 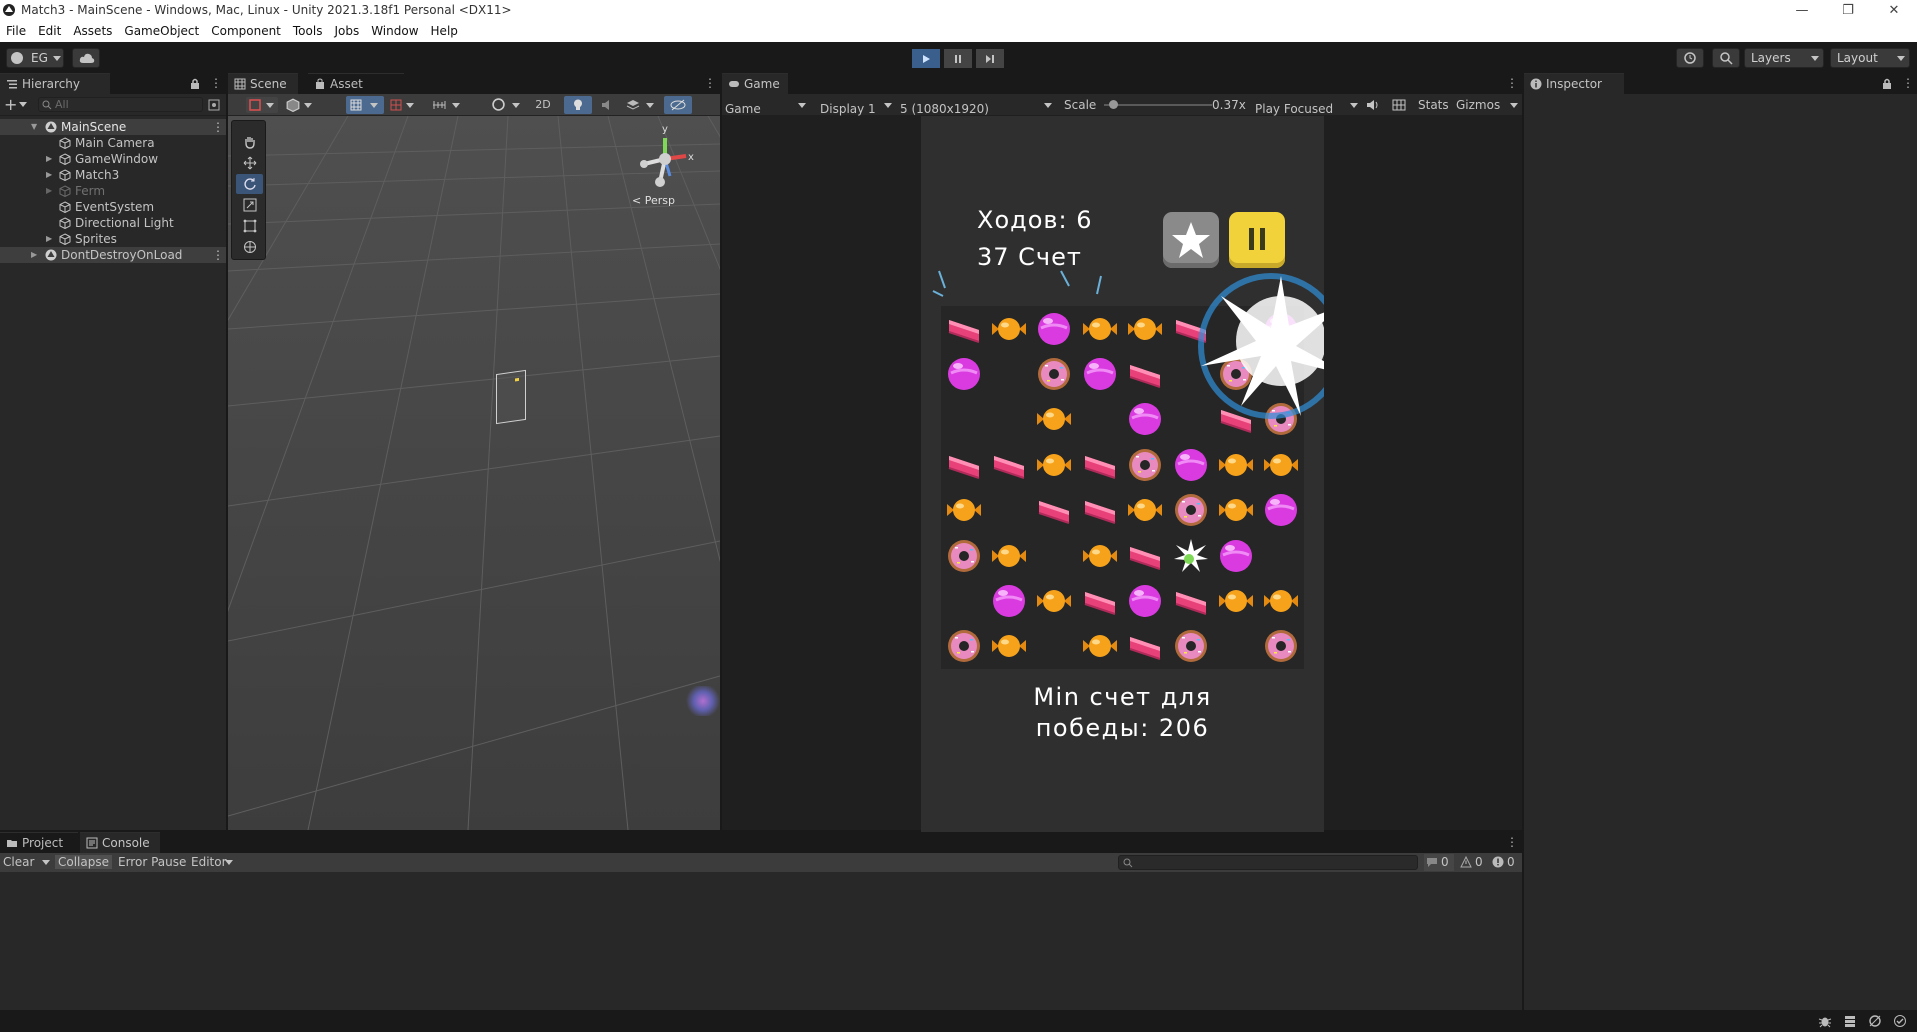 What do you see at coordinates (113, 143) in the screenshot?
I see `hierarchy-item-main-camera: Main Camera` at bounding box center [113, 143].